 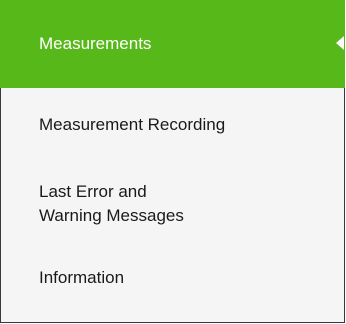 I want to click on active-indicator-icon, so click(x=340, y=43).